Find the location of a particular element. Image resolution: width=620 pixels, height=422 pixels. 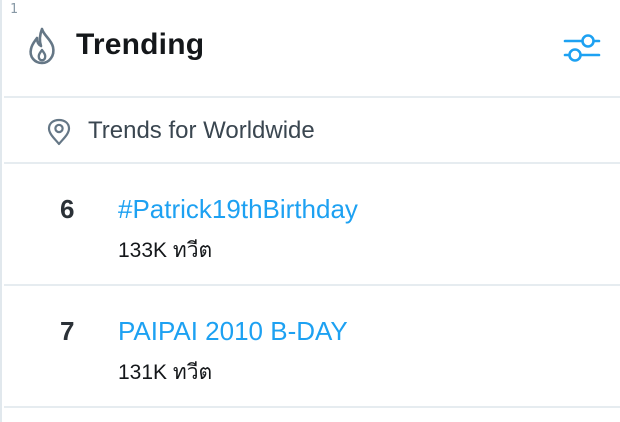

trend-tweet-count: 131K ทวีต is located at coordinates (165, 372).